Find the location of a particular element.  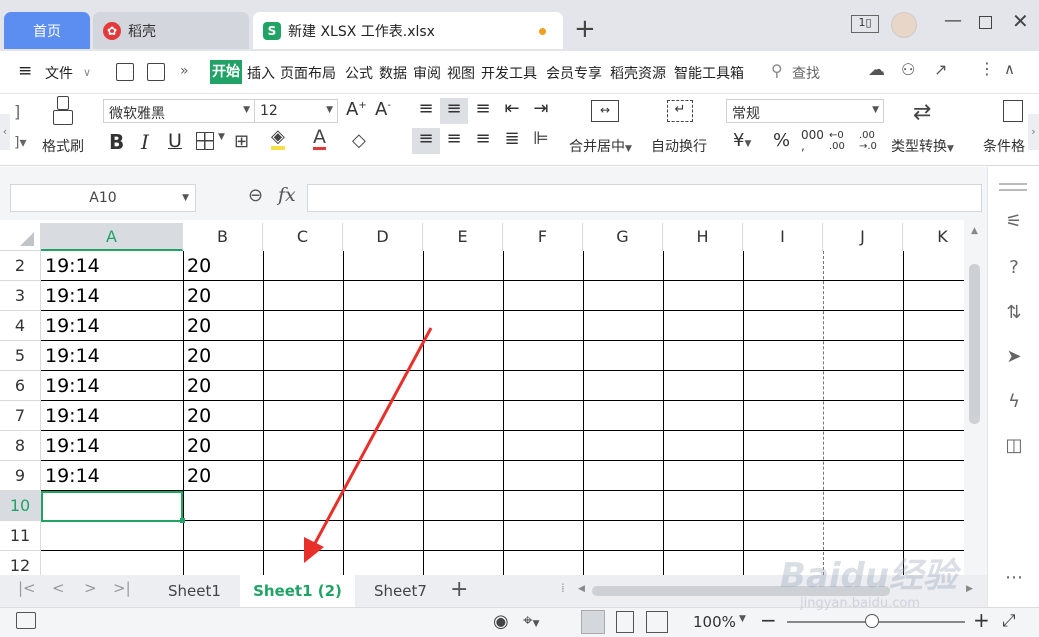

chevron-down-icon: ∨ is located at coordinates (87, 72).